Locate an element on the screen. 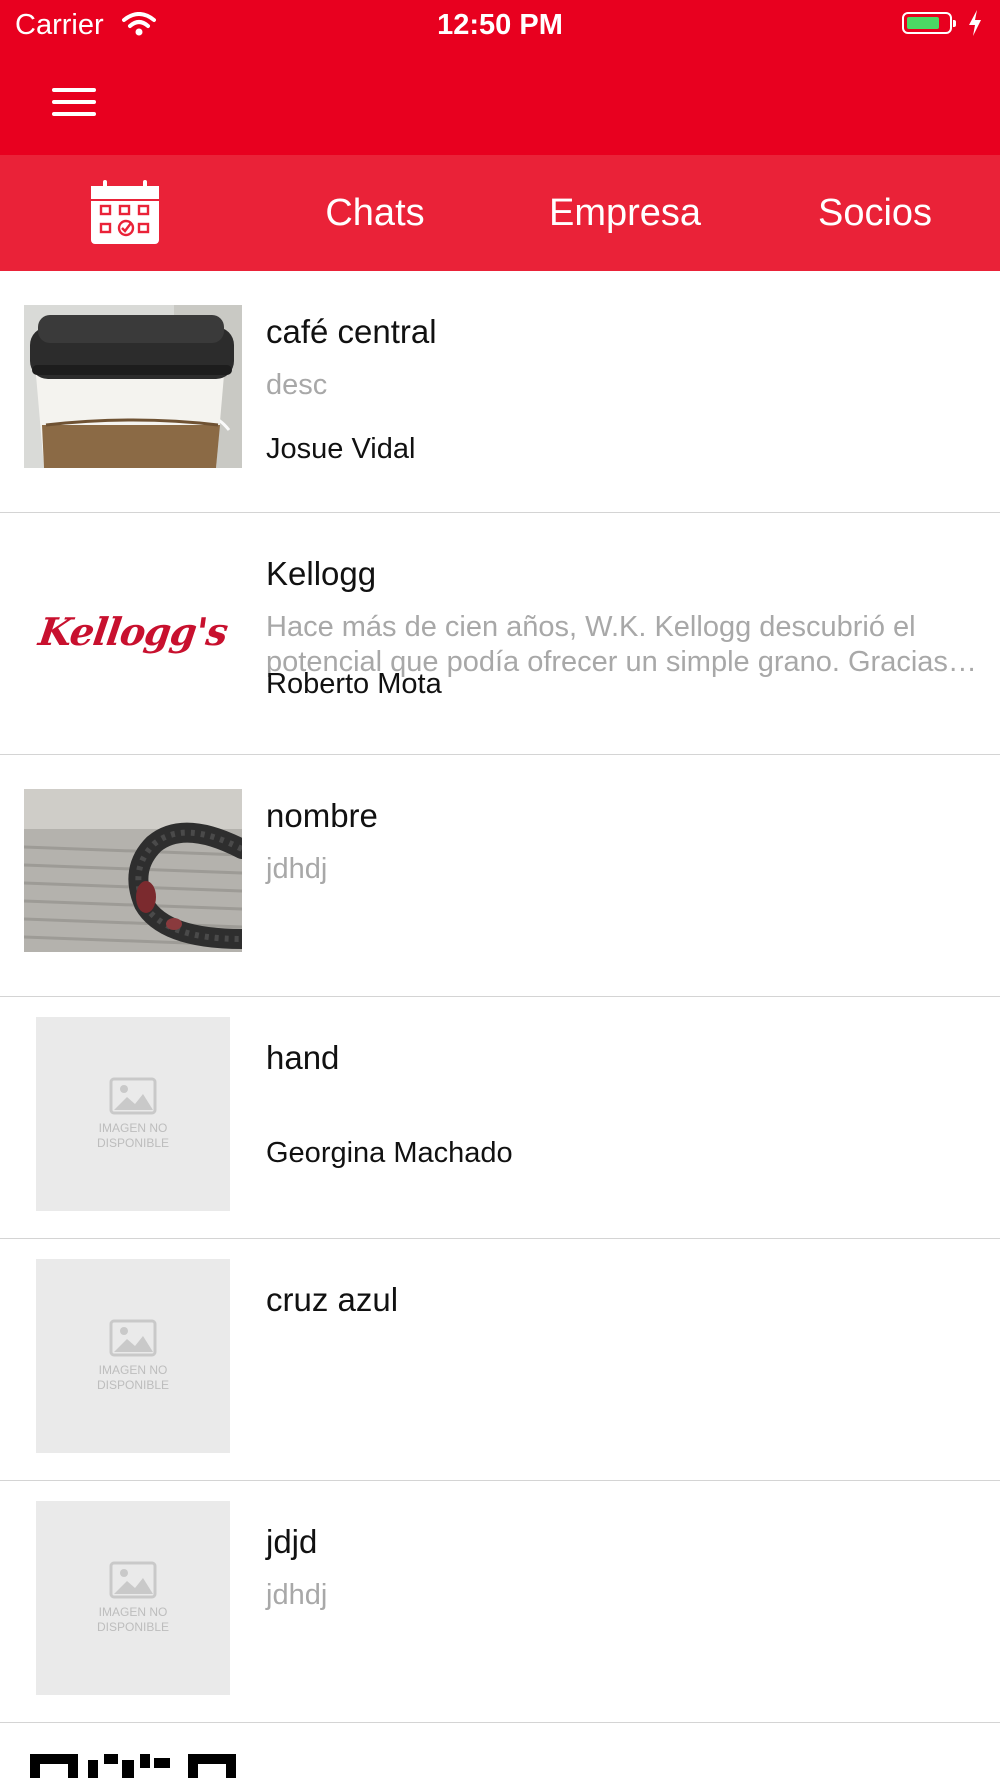 The image size is (1000, 1778). charging-bolt-icon is located at coordinates (975, 25).